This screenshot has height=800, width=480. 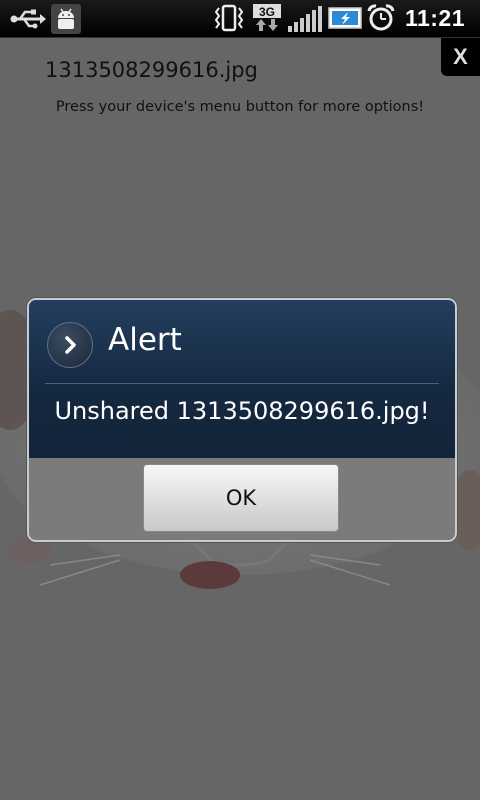 I want to click on dialog-message: Unshared 1313508299616.jpg!, so click(x=242, y=411).